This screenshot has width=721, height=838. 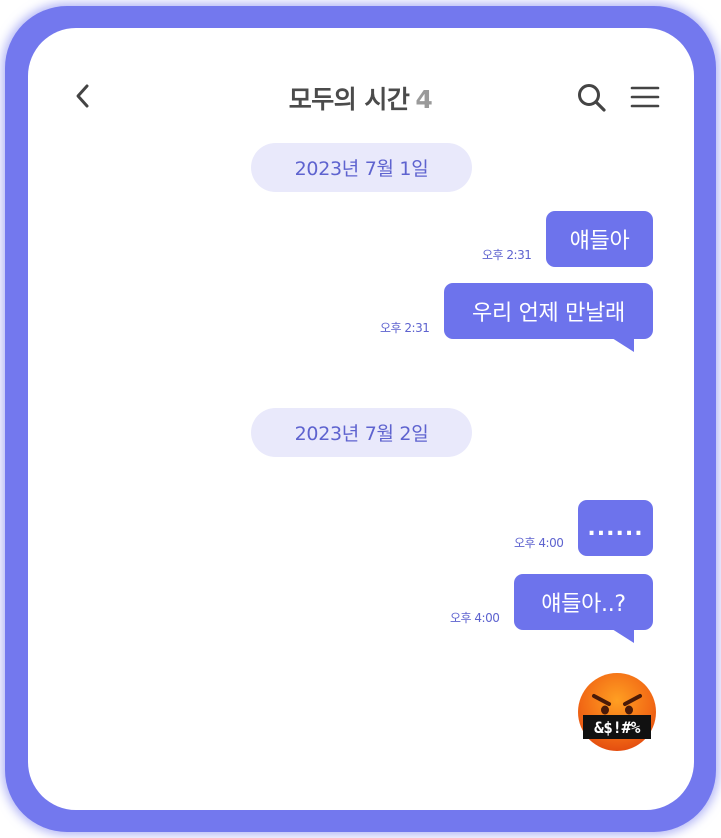 I want to click on member-count: 4, so click(x=424, y=99).